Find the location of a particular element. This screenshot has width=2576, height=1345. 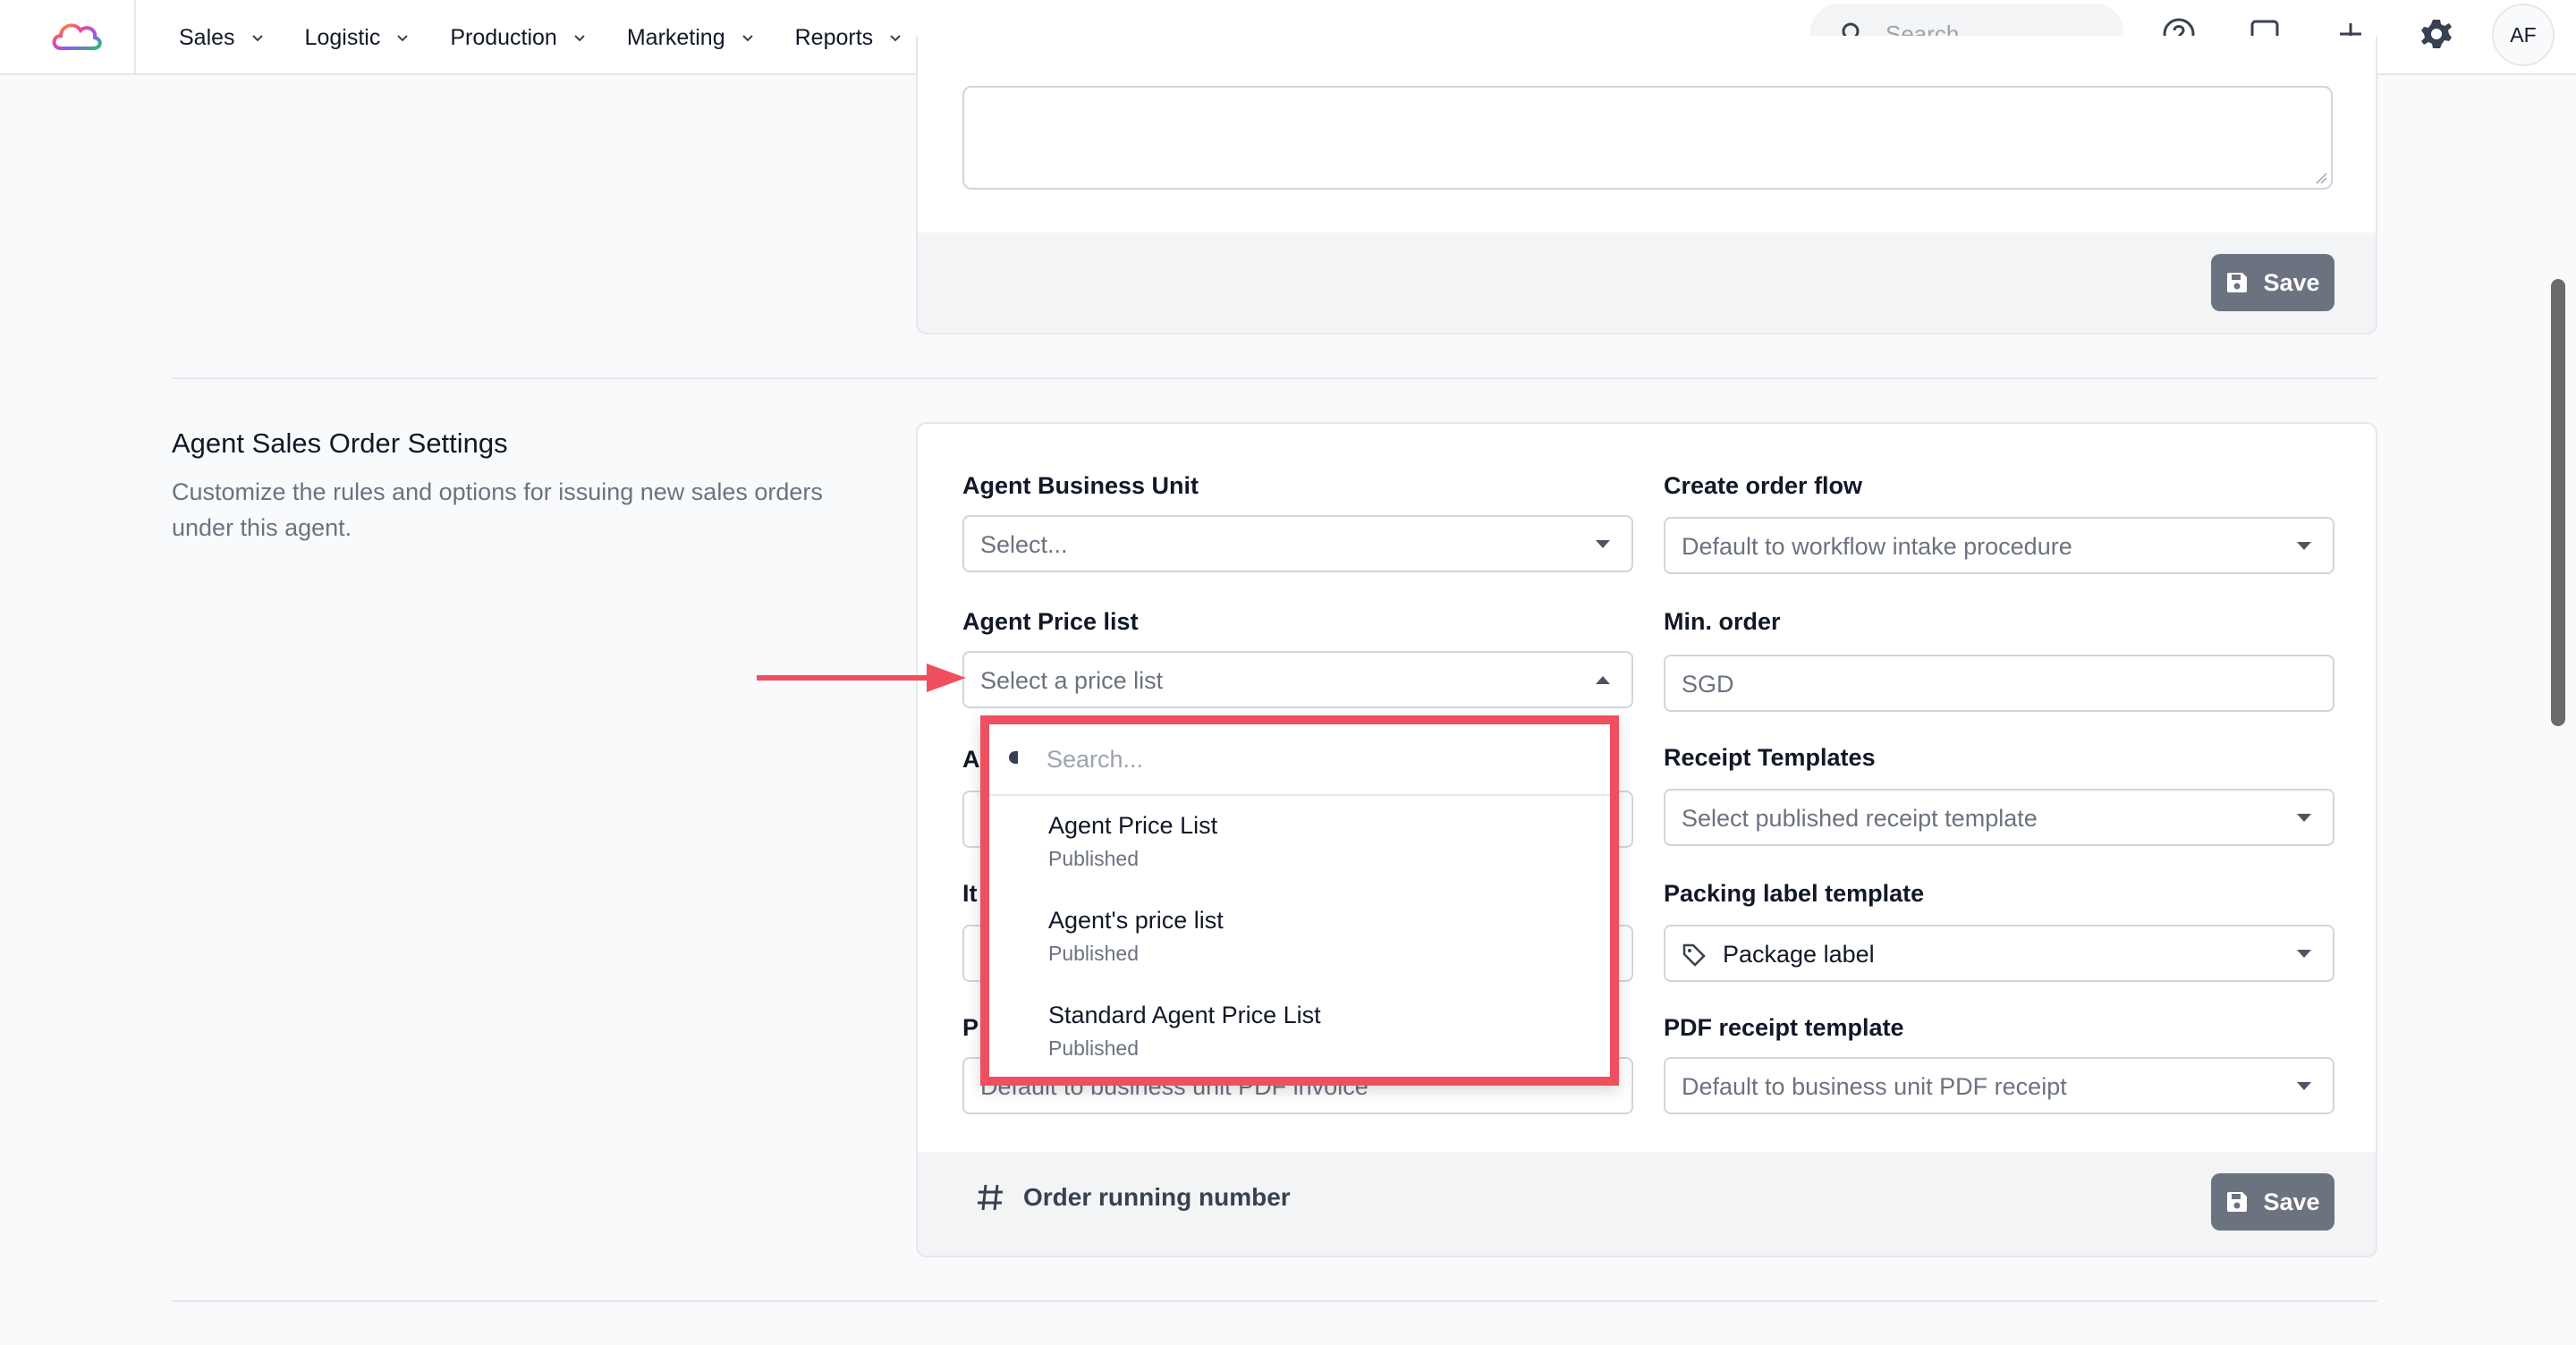

option-name: Agent Price List is located at coordinates (1133, 825).